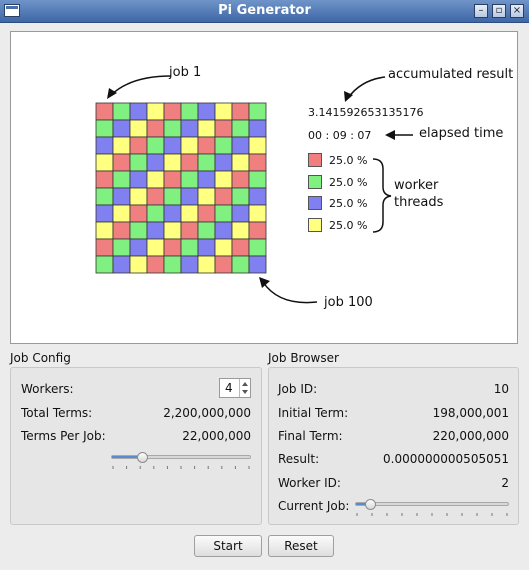 The height and width of the screenshot is (570, 529). What do you see at coordinates (216, 436) in the screenshot?
I see `terms-per-job-value: 22,000,000` at bounding box center [216, 436].